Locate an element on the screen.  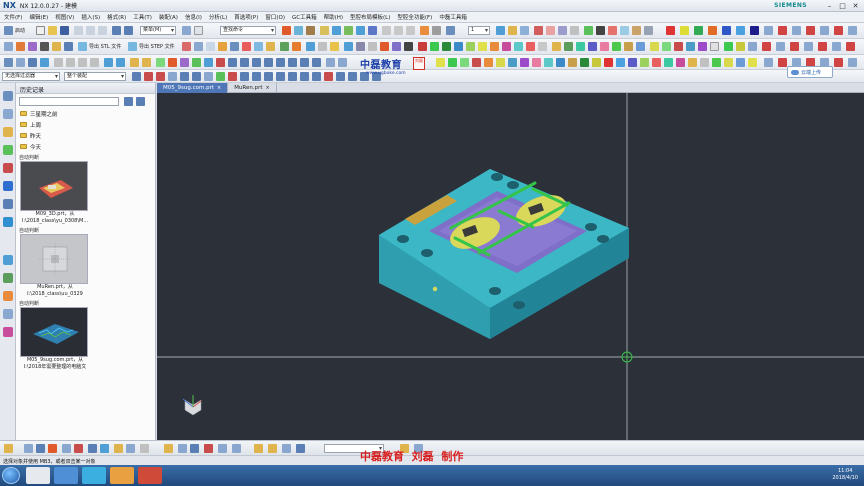
cavity-icon is located at coordinates (562, 30).